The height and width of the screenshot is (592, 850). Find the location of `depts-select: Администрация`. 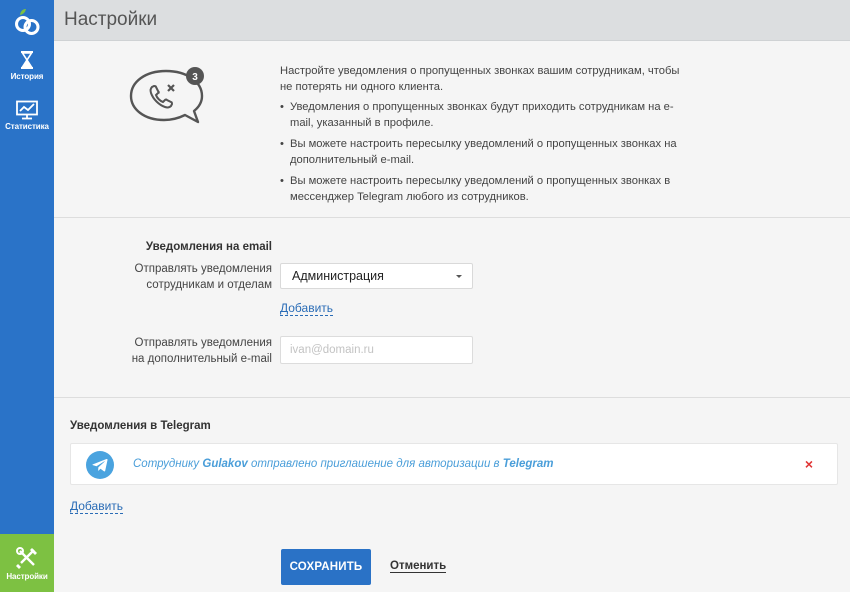

depts-select: Администрация is located at coordinates (376, 276).